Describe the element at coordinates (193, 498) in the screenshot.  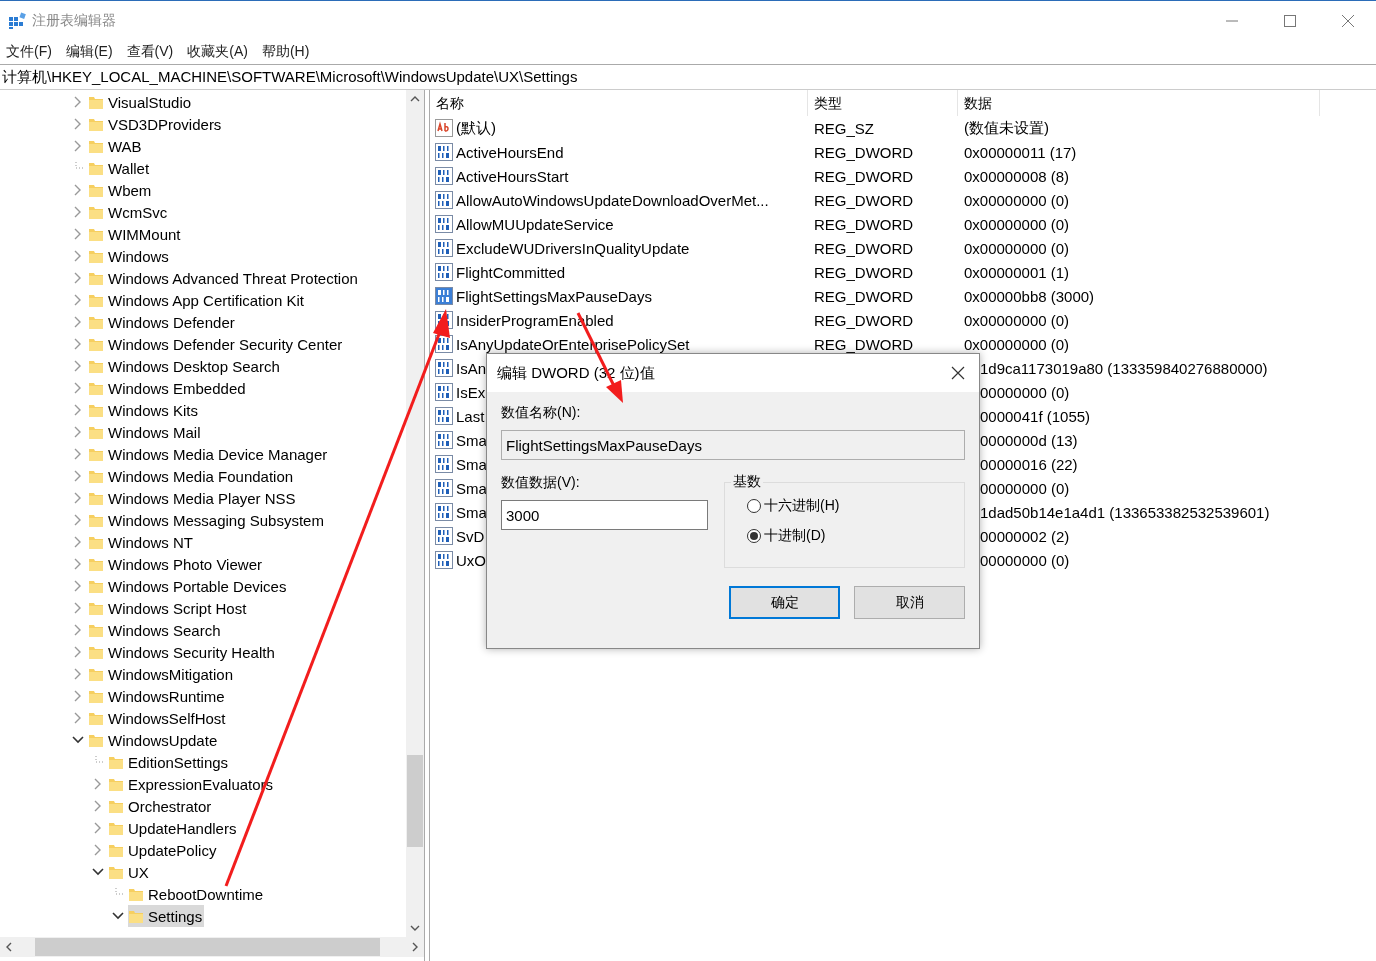
I see `tree-item: Windows Media Player NSS` at that location.